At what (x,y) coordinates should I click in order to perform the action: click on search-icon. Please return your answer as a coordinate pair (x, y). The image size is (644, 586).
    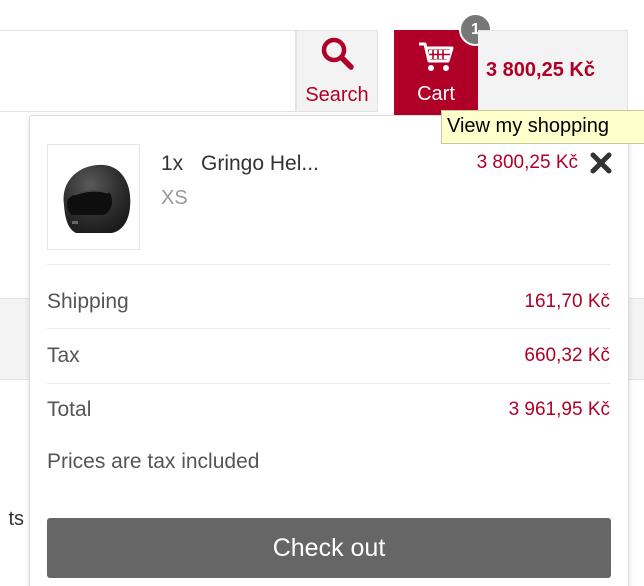
    Looking at the image, I should click on (337, 56).